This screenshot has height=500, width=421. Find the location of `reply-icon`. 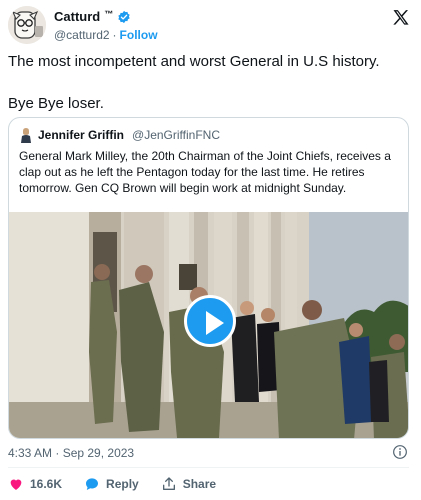

reply-icon is located at coordinates (92, 484).